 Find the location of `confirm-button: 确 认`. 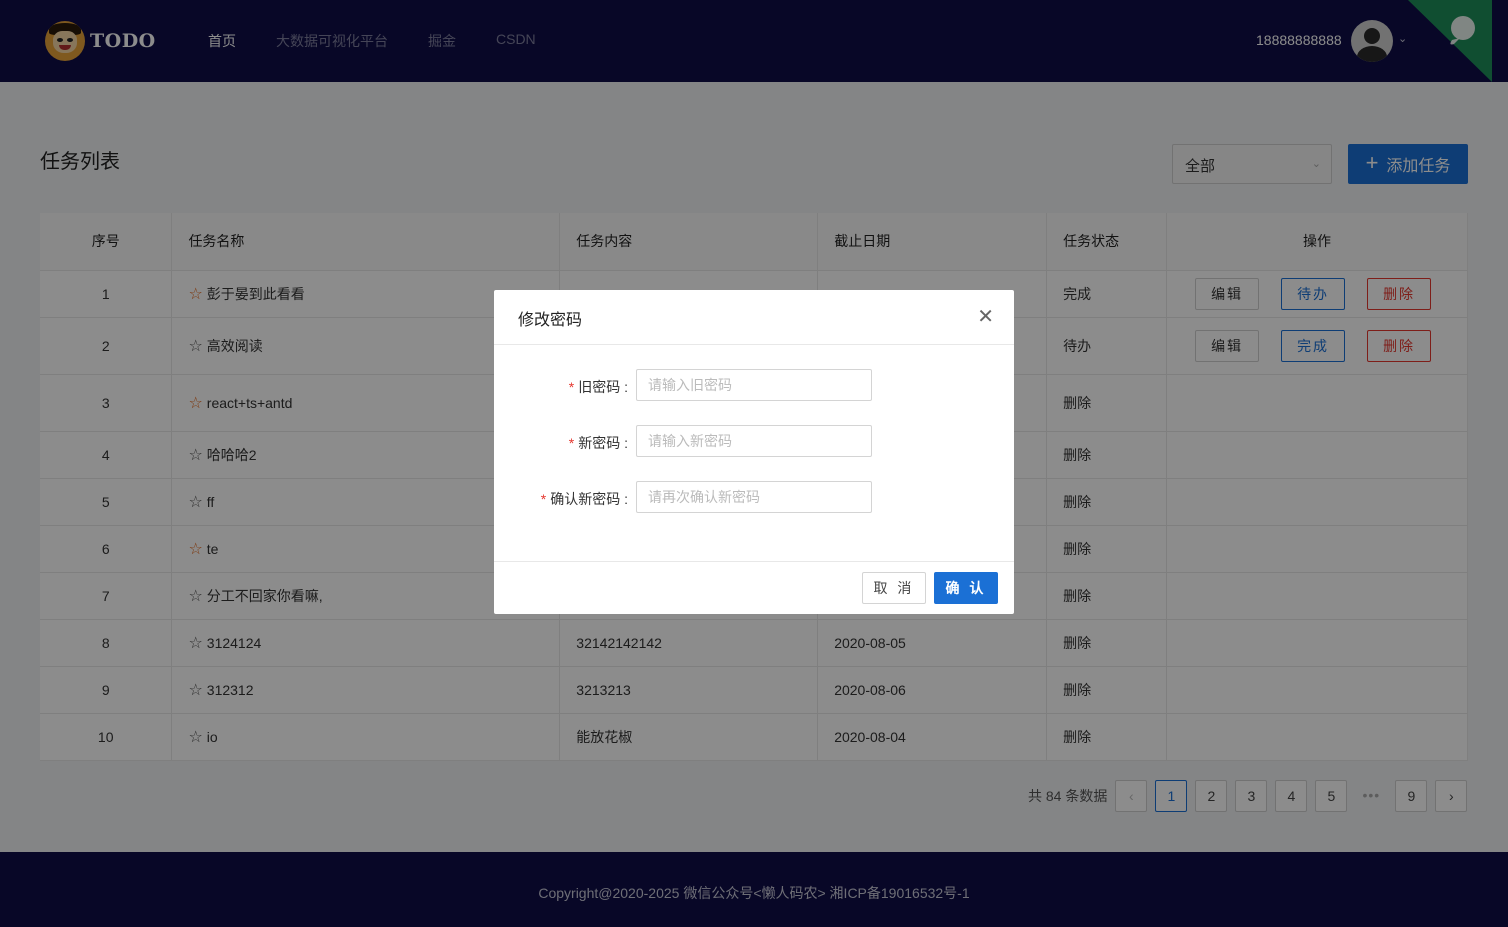

confirm-button: 确 认 is located at coordinates (966, 588).